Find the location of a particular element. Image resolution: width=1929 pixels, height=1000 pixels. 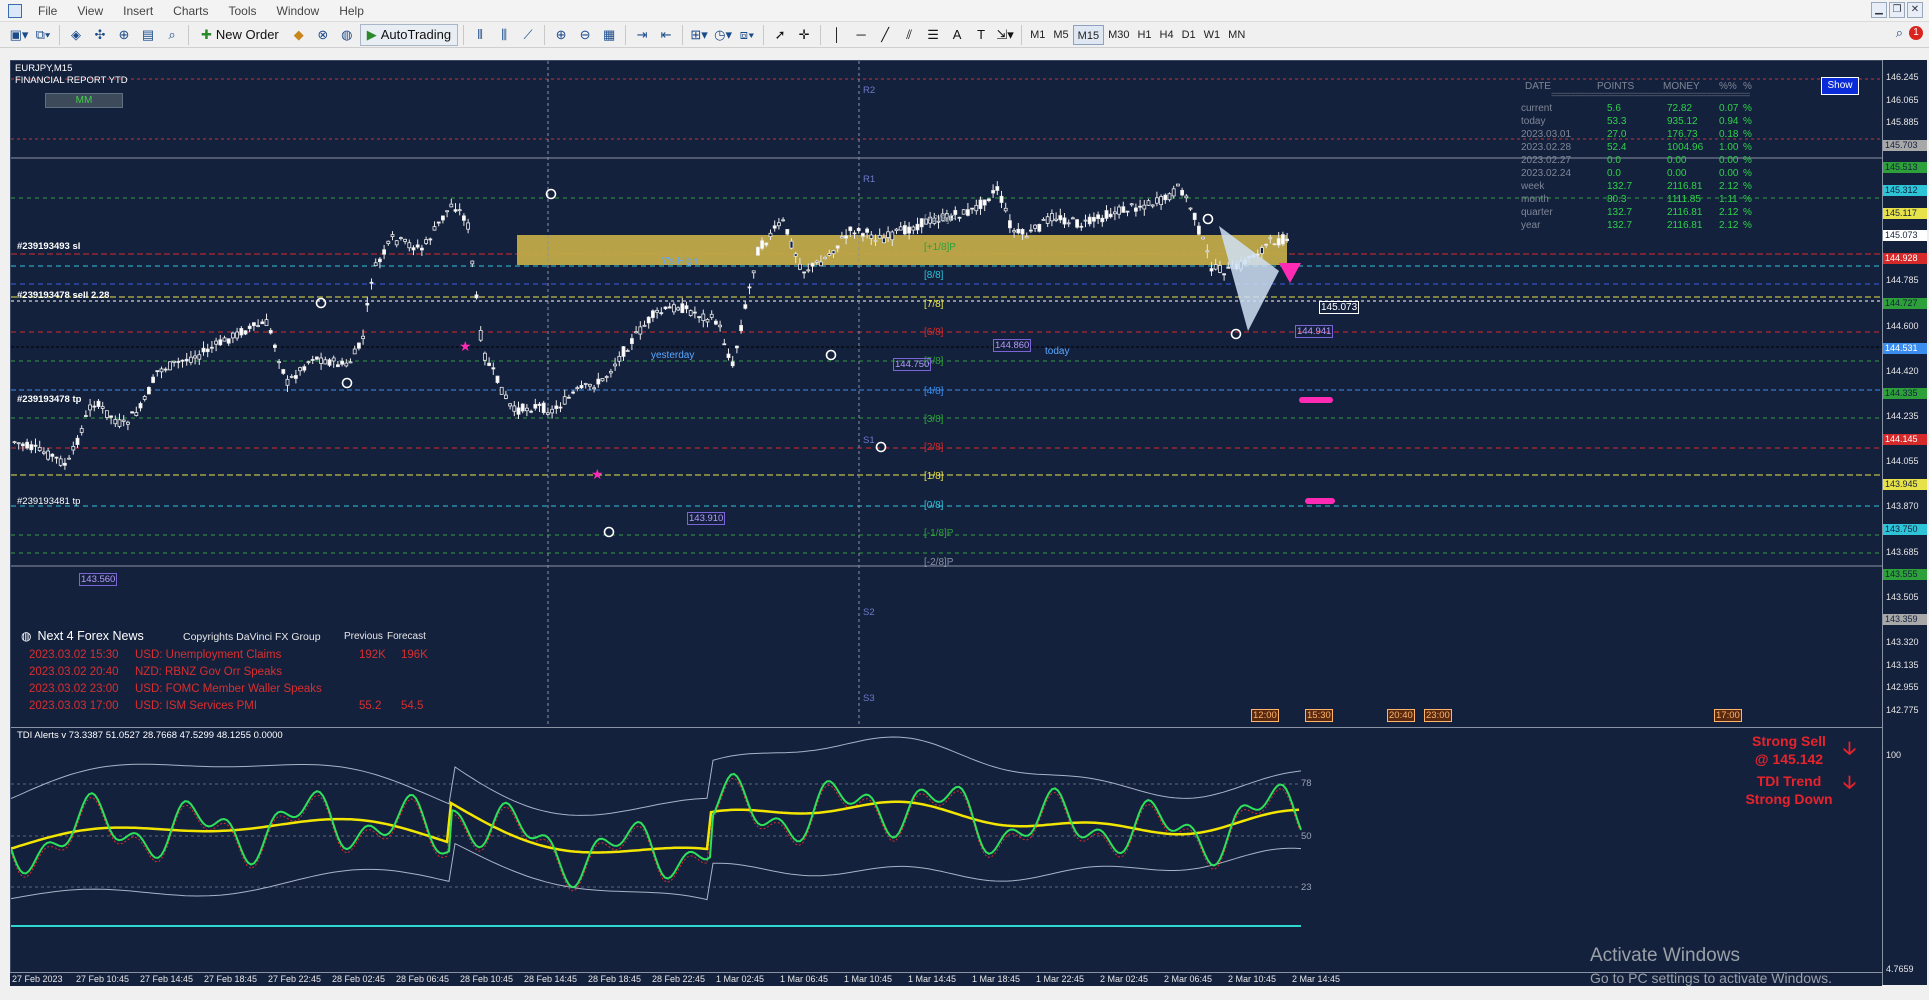

text-label-icon: T is located at coordinates (981, 35).